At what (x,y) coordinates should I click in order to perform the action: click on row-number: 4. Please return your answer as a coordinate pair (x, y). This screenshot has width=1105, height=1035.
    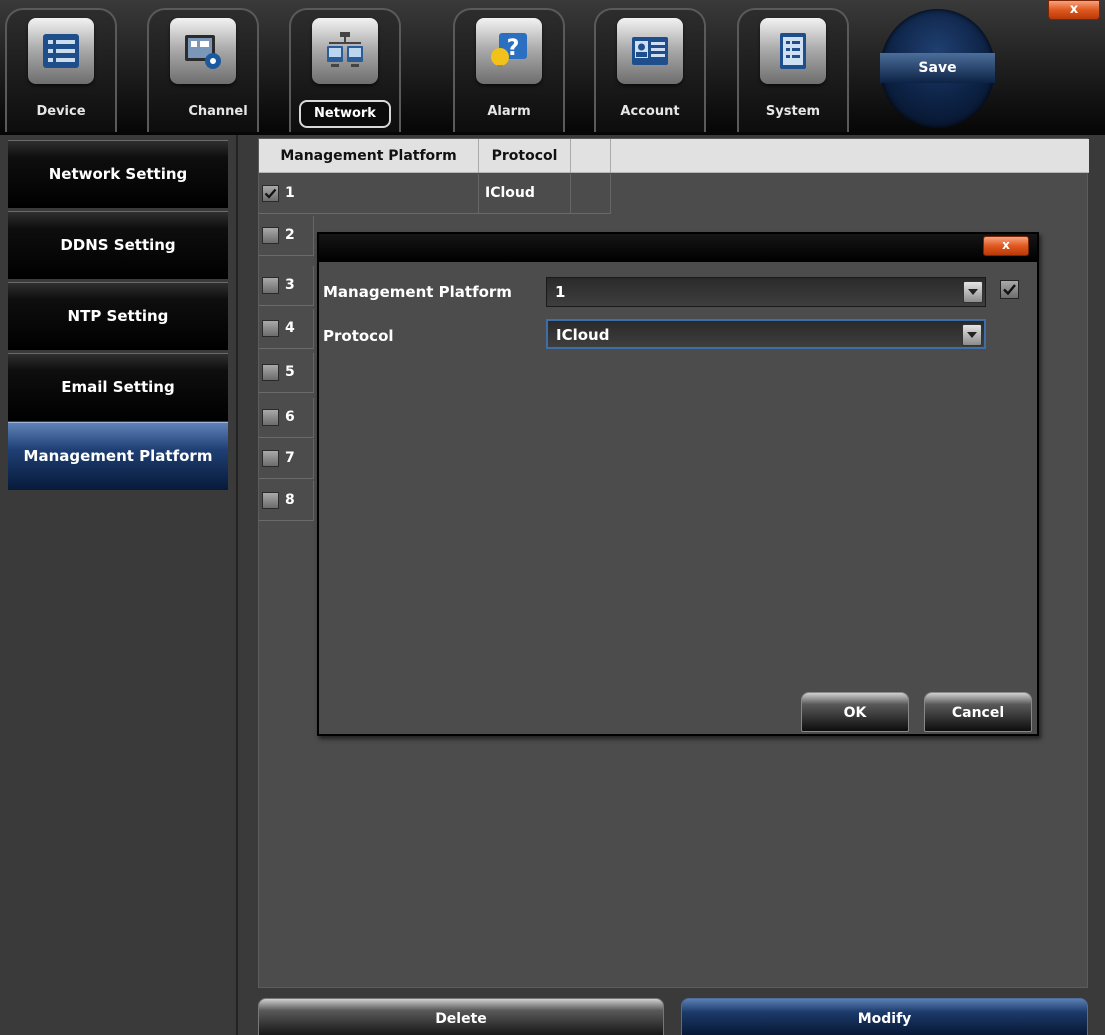
    Looking at the image, I should click on (290, 328).